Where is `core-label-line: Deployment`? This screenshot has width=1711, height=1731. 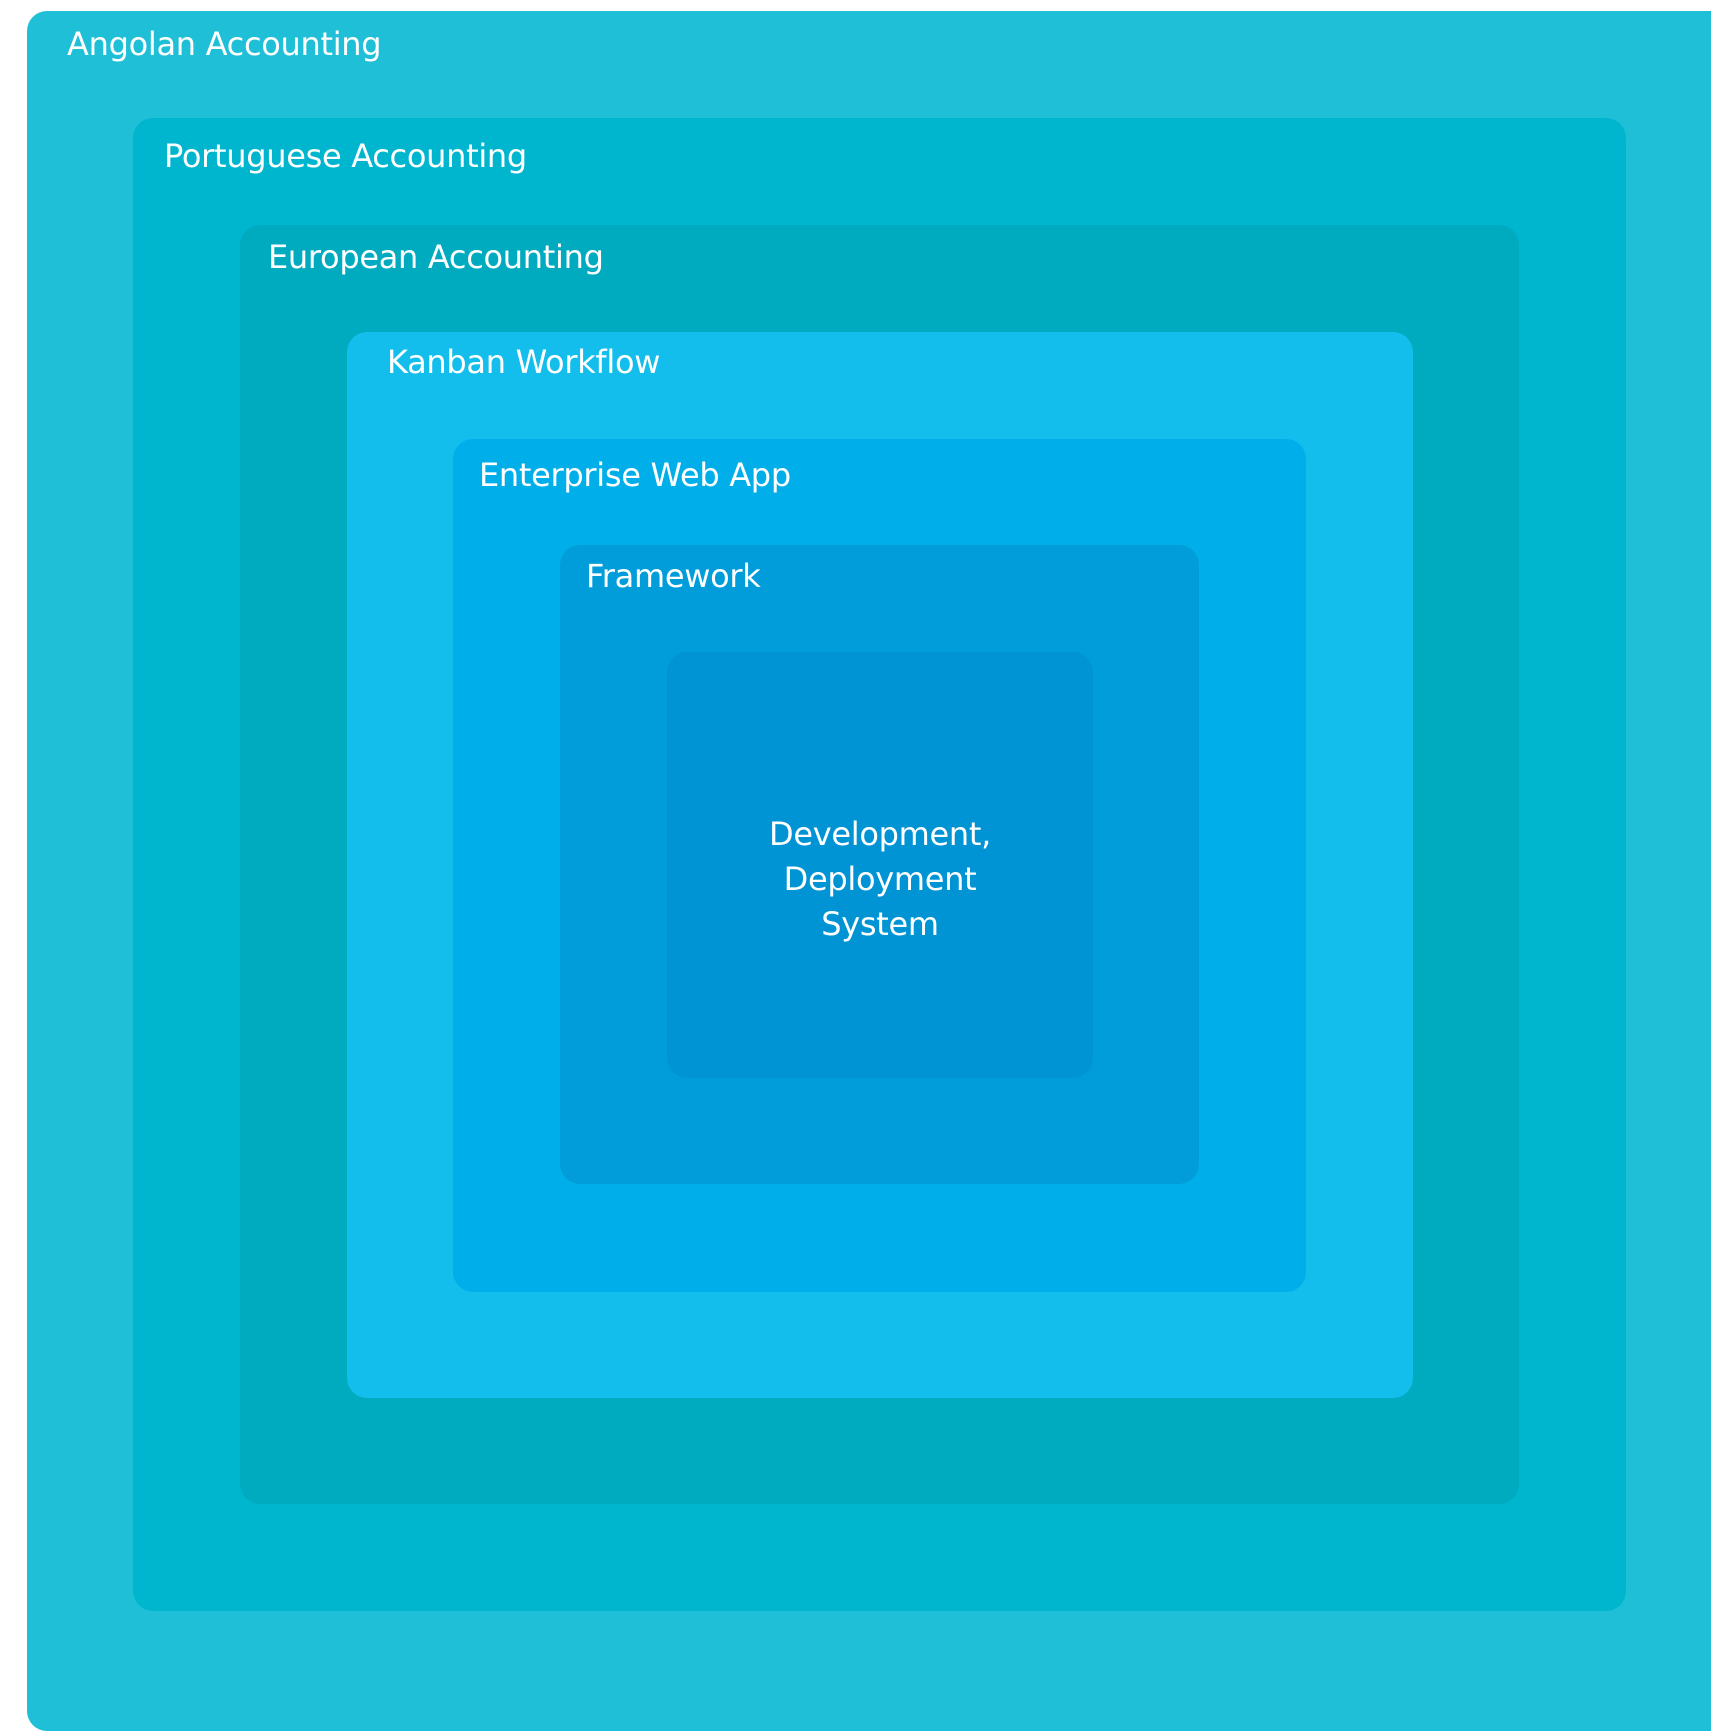
core-label-line: Deployment is located at coordinates (880, 879).